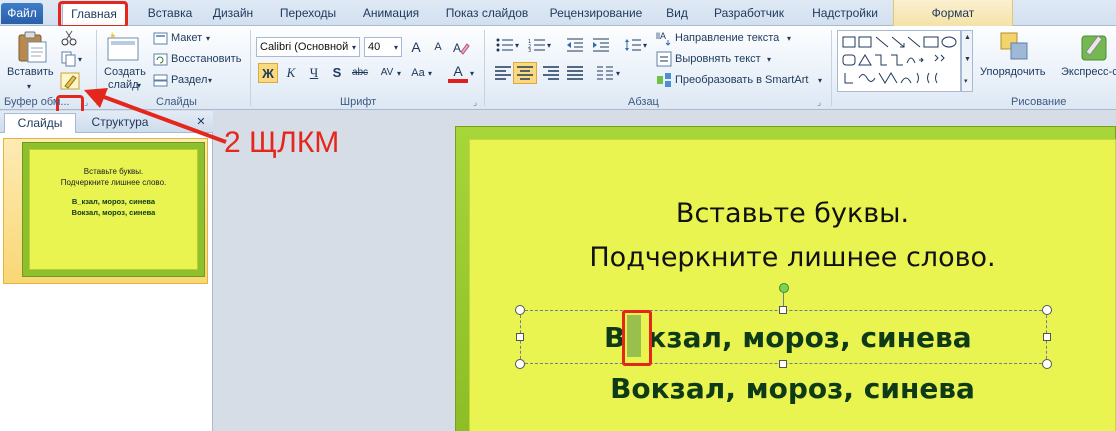 This screenshot has width=1116, height=431. I want to click on slide-word-line-1: Вкзал, мороз, синева, so click(788, 340).